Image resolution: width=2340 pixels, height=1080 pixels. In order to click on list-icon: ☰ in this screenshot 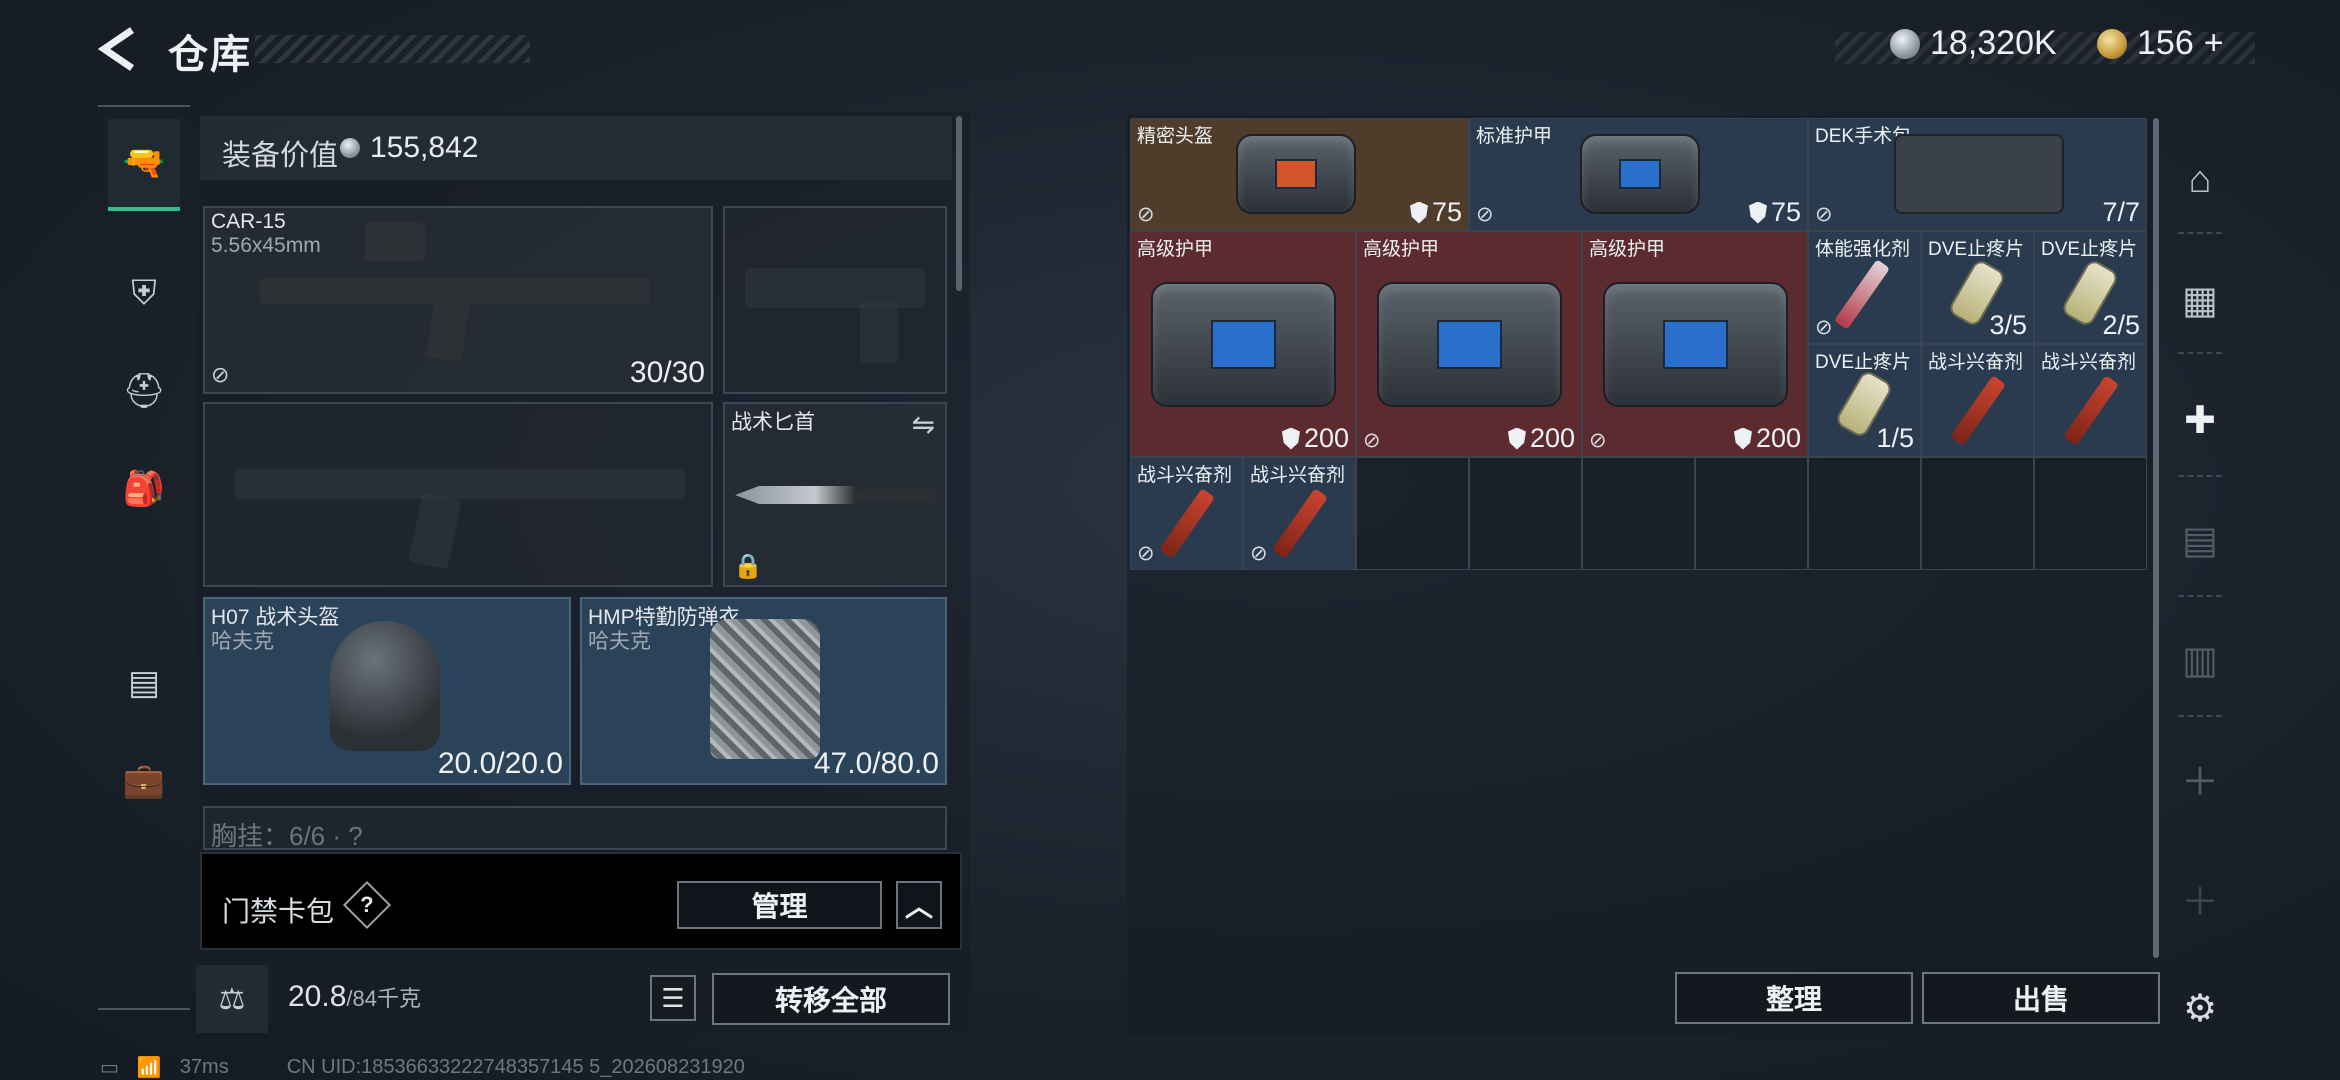, I will do `click(673, 997)`.